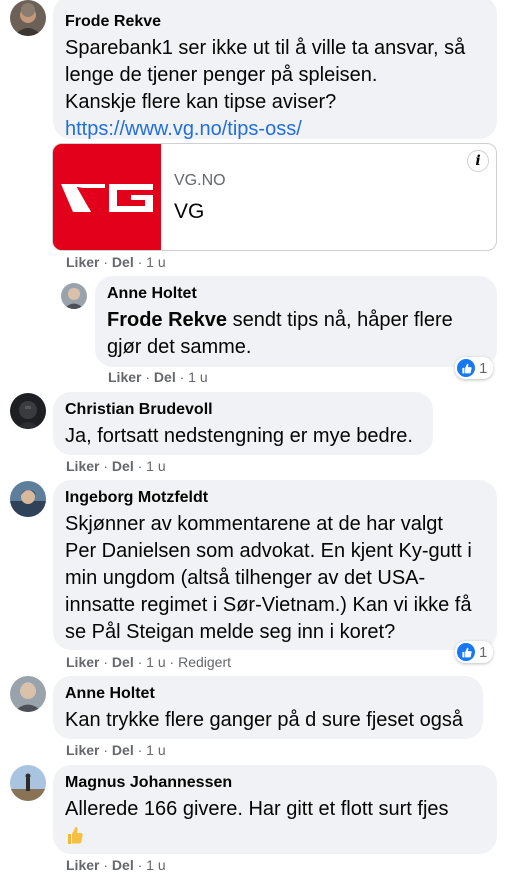  I want to click on comment-text: Ja, fortsatt nedstengning er mye bedre., so click(239, 436).